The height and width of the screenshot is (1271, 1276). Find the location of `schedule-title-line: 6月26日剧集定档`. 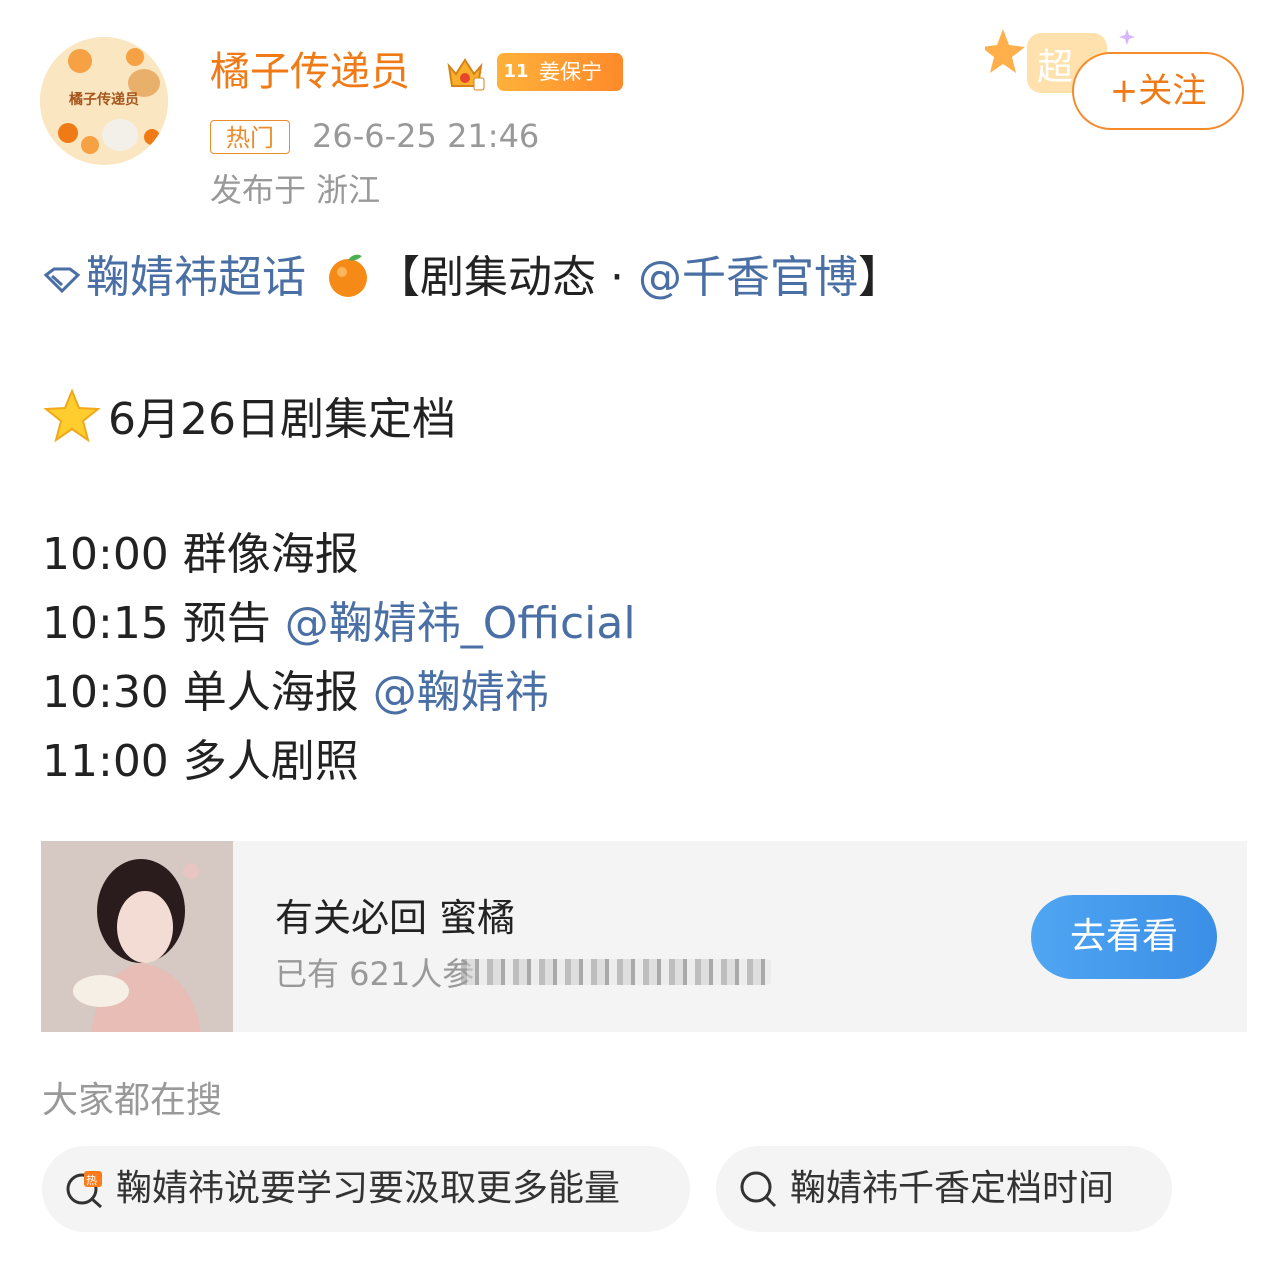

schedule-title-line: 6月26日剧集定档 is located at coordinates (249, 419).